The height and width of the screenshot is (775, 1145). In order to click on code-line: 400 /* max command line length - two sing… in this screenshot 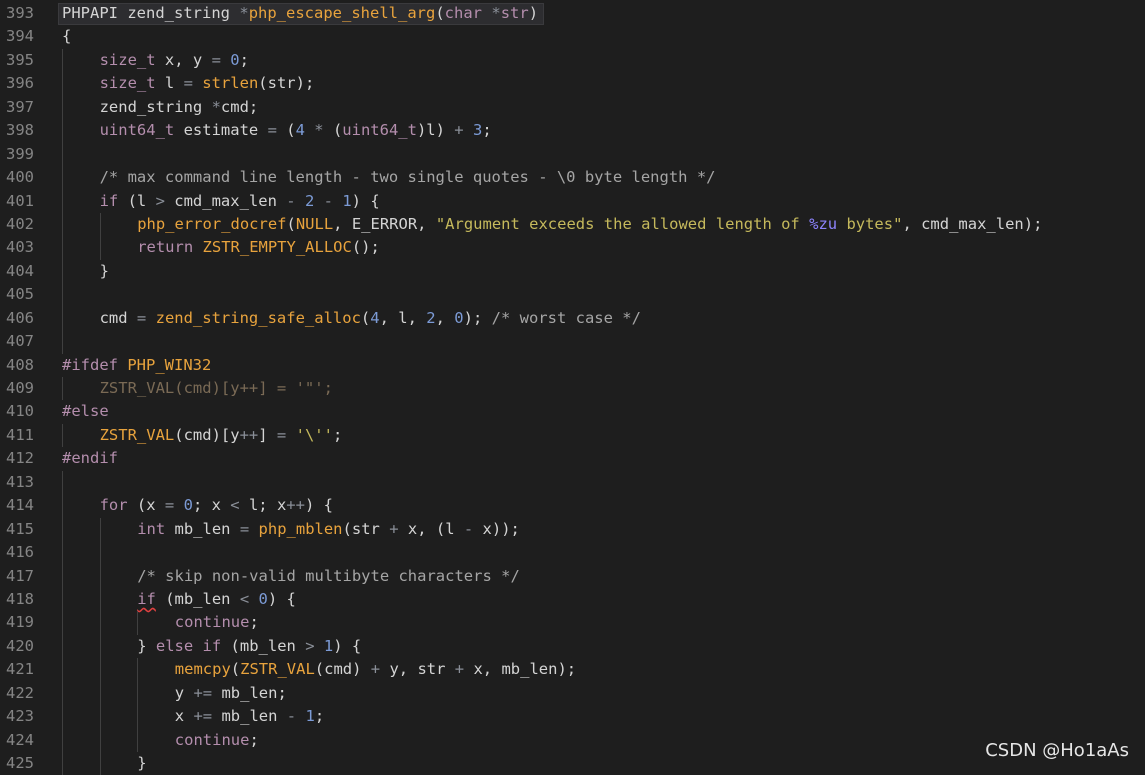, I will do `click(572, 178)`.